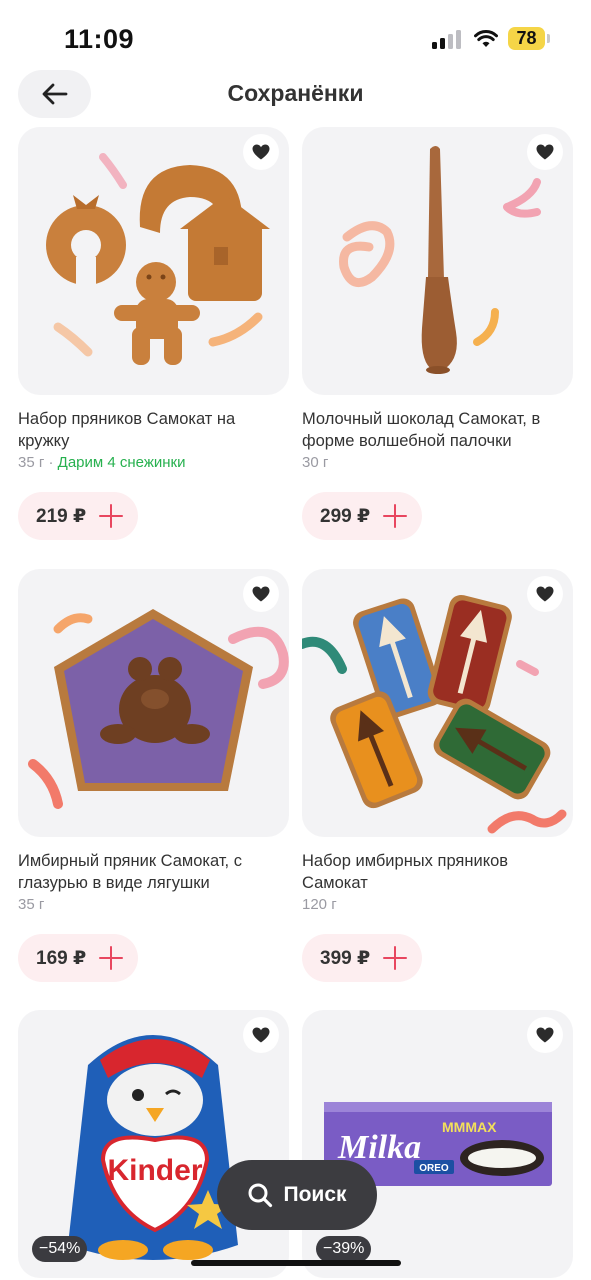 The height and width of the screenshot is (1280, 591). Describe the element at coordinates (437, 463) in the screenshot. I see `product-meta: 30 г` at that location.